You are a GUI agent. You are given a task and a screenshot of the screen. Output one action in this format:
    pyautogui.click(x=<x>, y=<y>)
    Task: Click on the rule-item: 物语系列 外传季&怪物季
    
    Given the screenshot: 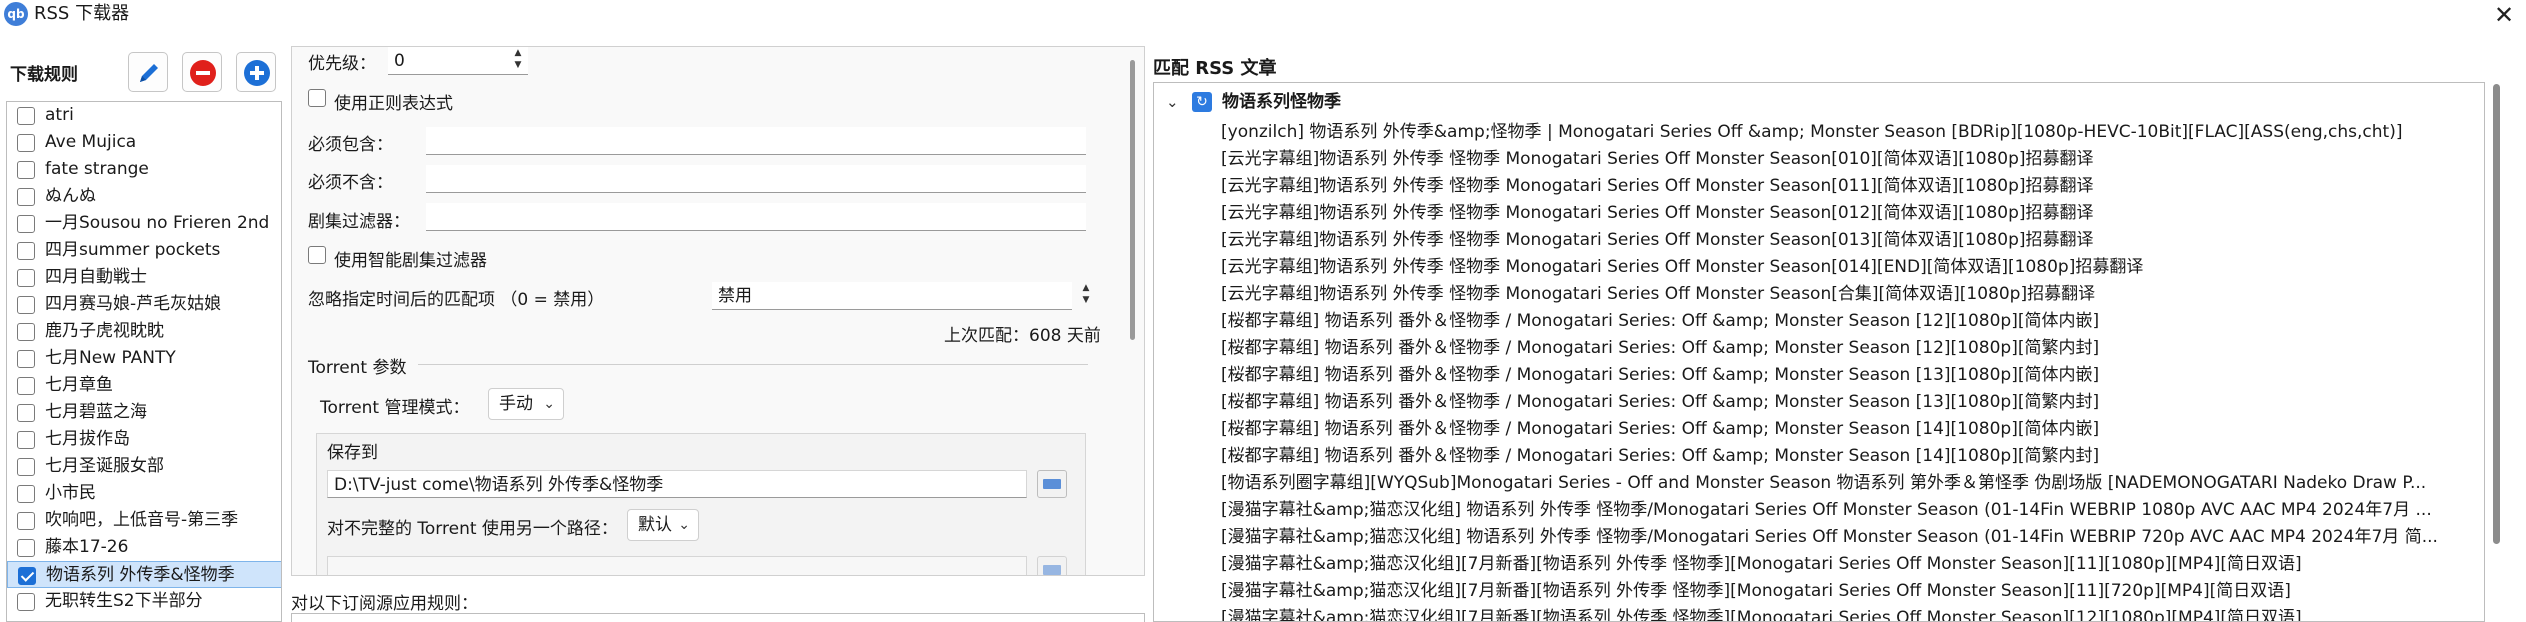 What is the action you would take?
    pyautogui.click(x=144, y=574)
    